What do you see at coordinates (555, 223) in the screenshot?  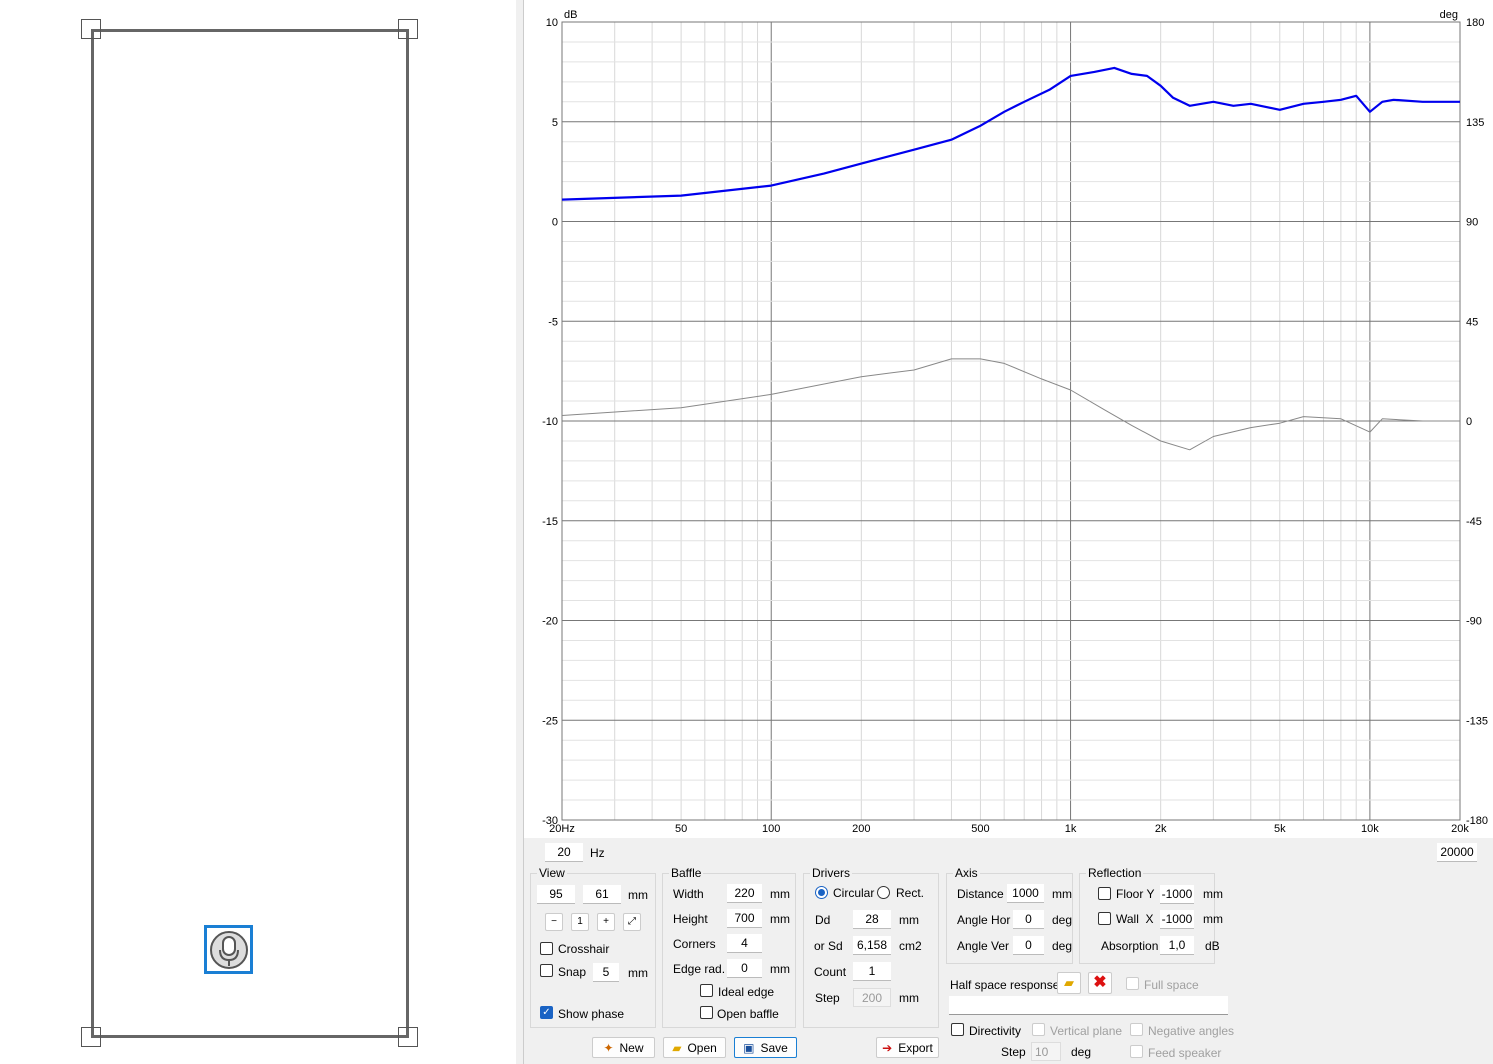 I see `y-tick-label: 0` at bounding box center [555, 223].